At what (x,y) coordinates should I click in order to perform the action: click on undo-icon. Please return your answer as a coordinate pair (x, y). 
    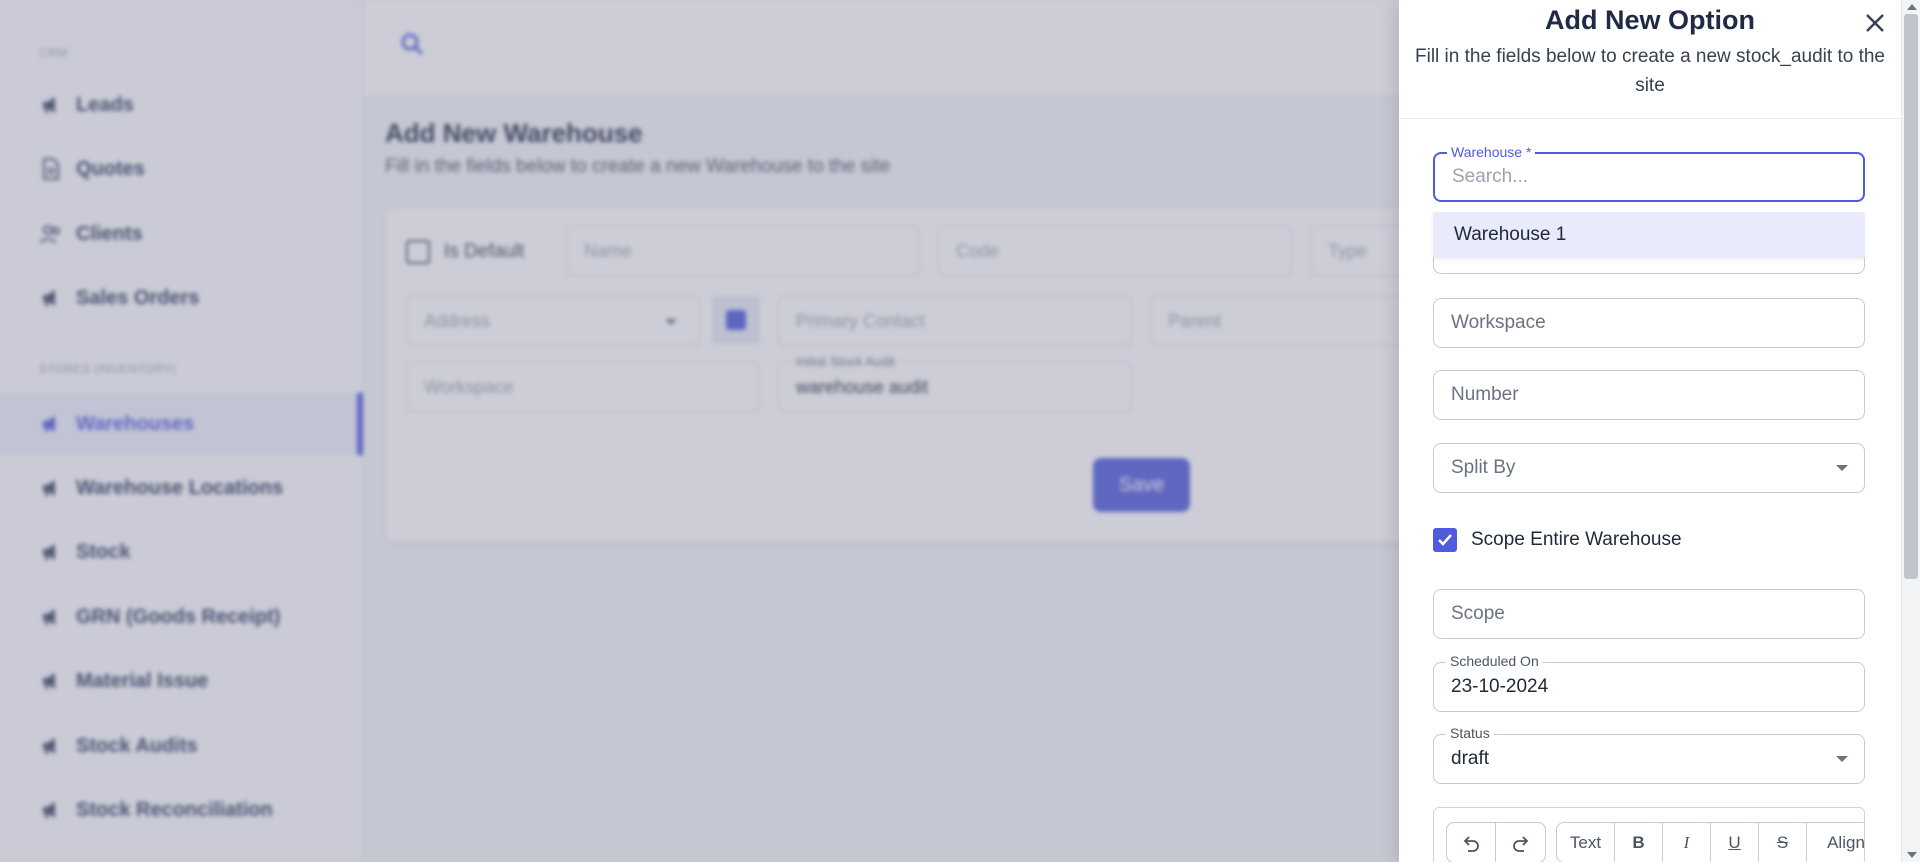
    Looking at the image, I should click on (1471, 843).